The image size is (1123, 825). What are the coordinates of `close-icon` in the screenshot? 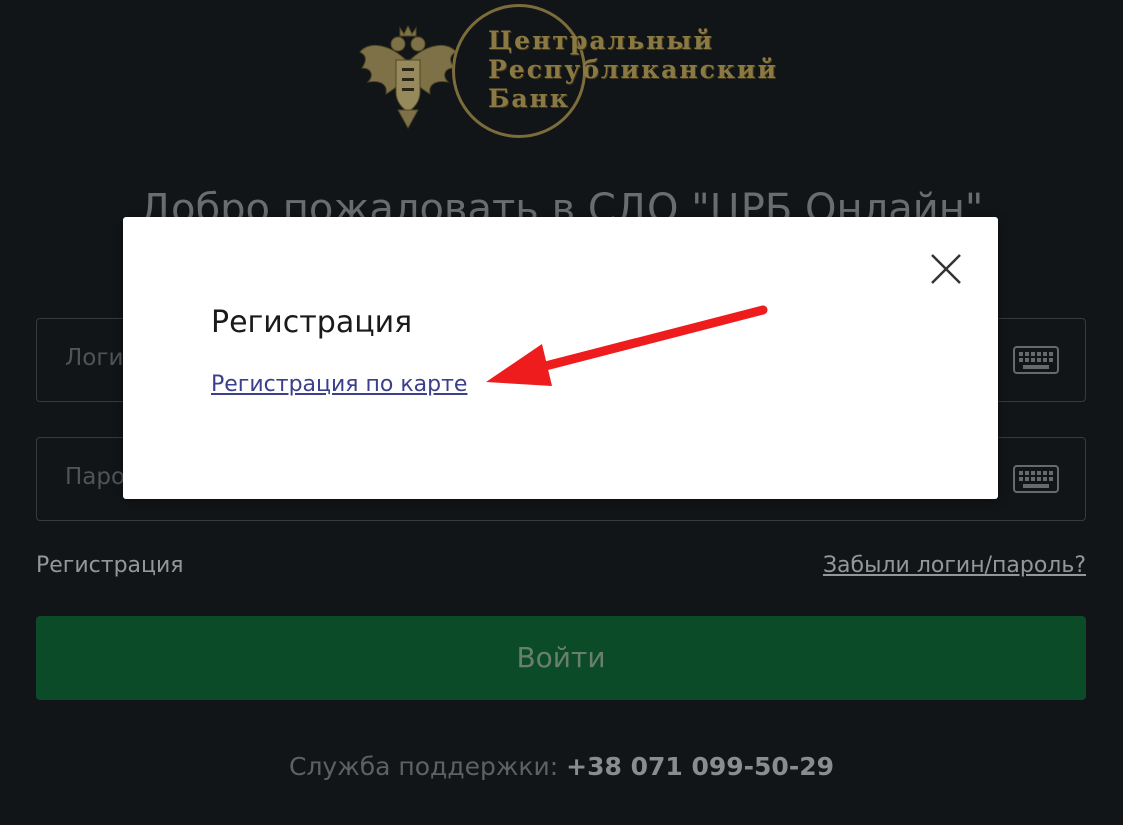 It's located at (946, 269).